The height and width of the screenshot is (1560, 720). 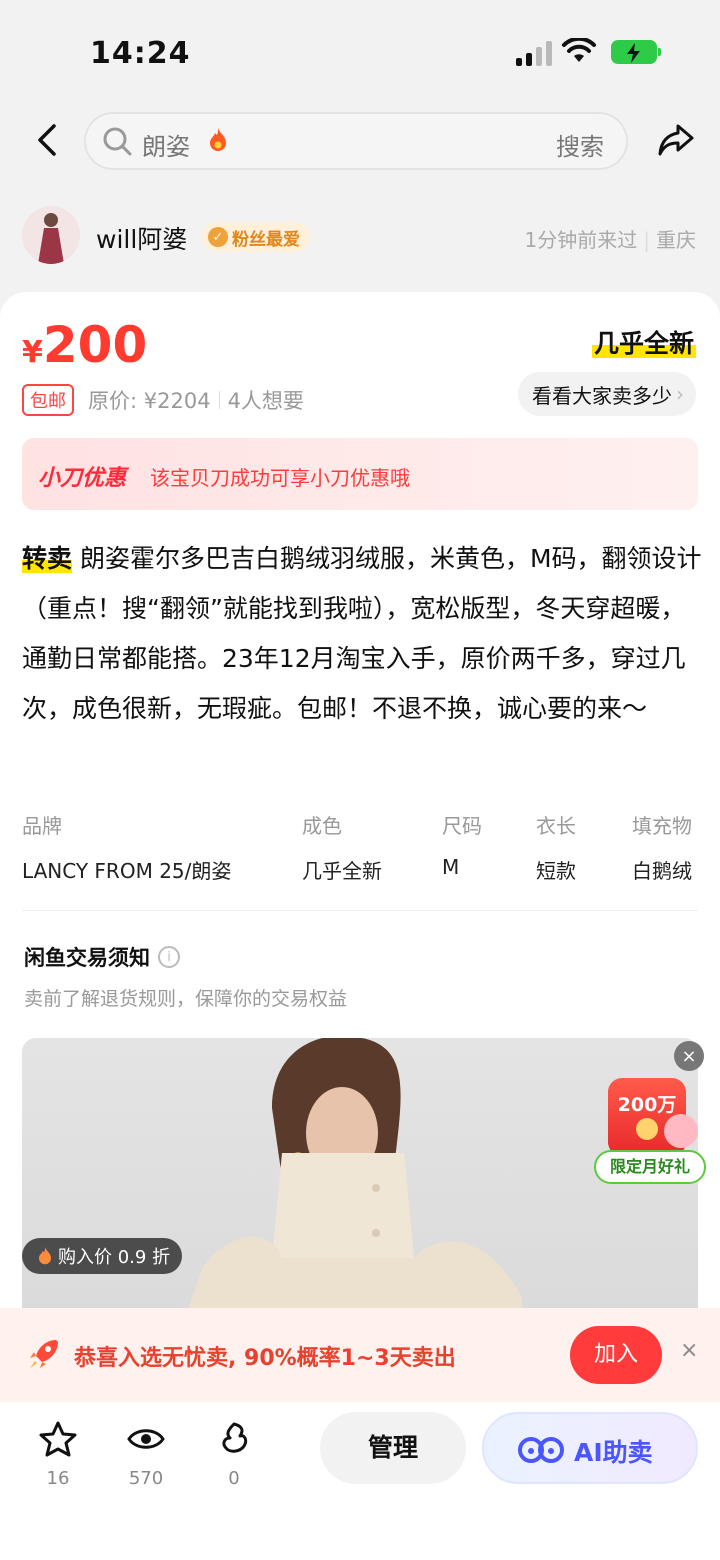 What do you see at coordinates (146, 1439) in the screenshot?
I see `eye-icon` at bounding box center [146, 1439].